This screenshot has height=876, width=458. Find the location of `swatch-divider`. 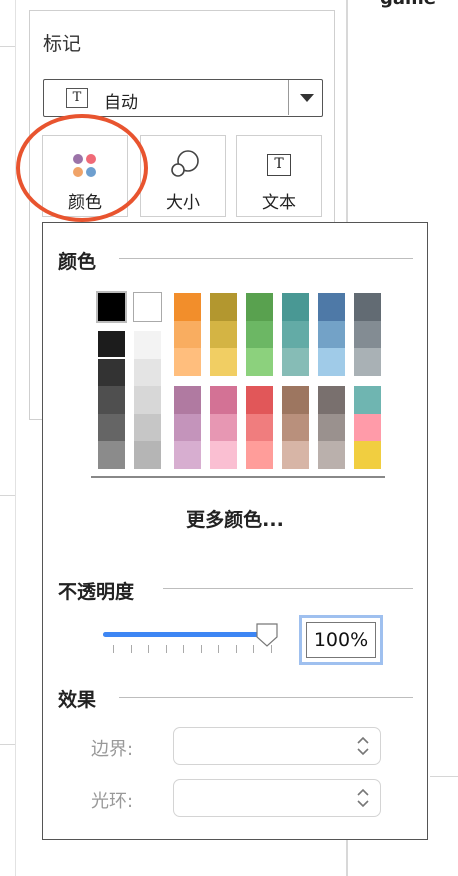

swatch-divider is located at coordinates (238, 477).